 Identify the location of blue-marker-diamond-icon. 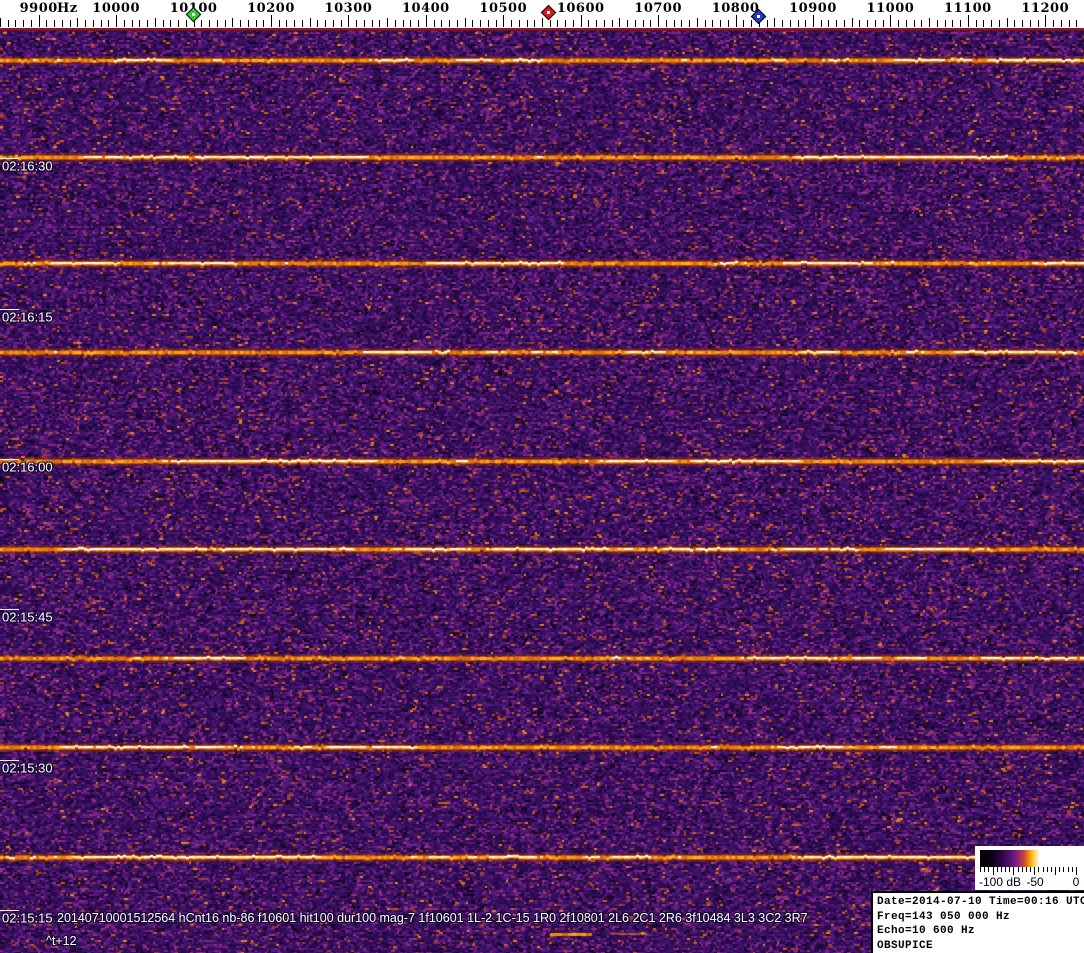
(758, 16).